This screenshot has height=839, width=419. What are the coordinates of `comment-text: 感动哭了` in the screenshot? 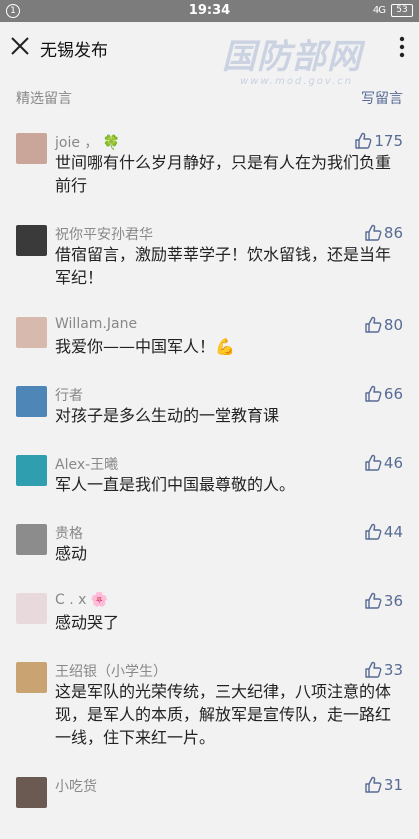 It's located at (87, 622).